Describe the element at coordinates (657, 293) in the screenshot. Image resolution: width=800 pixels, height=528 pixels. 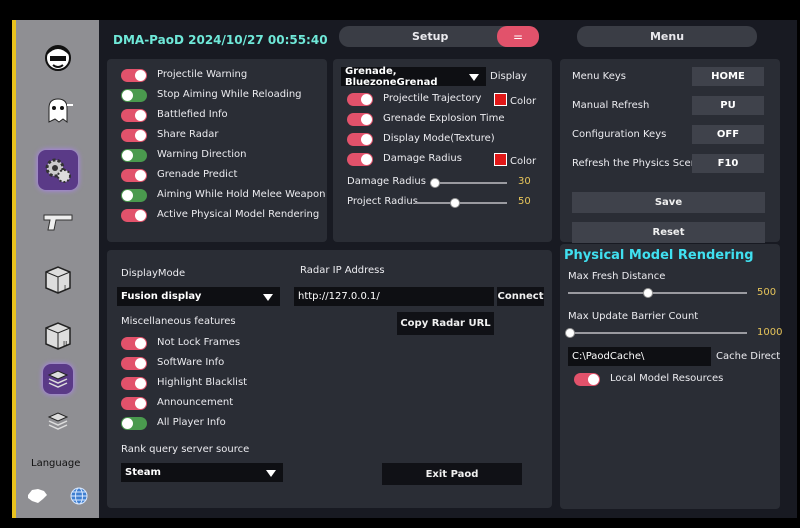
I see `max-fresh-slider` at that location.